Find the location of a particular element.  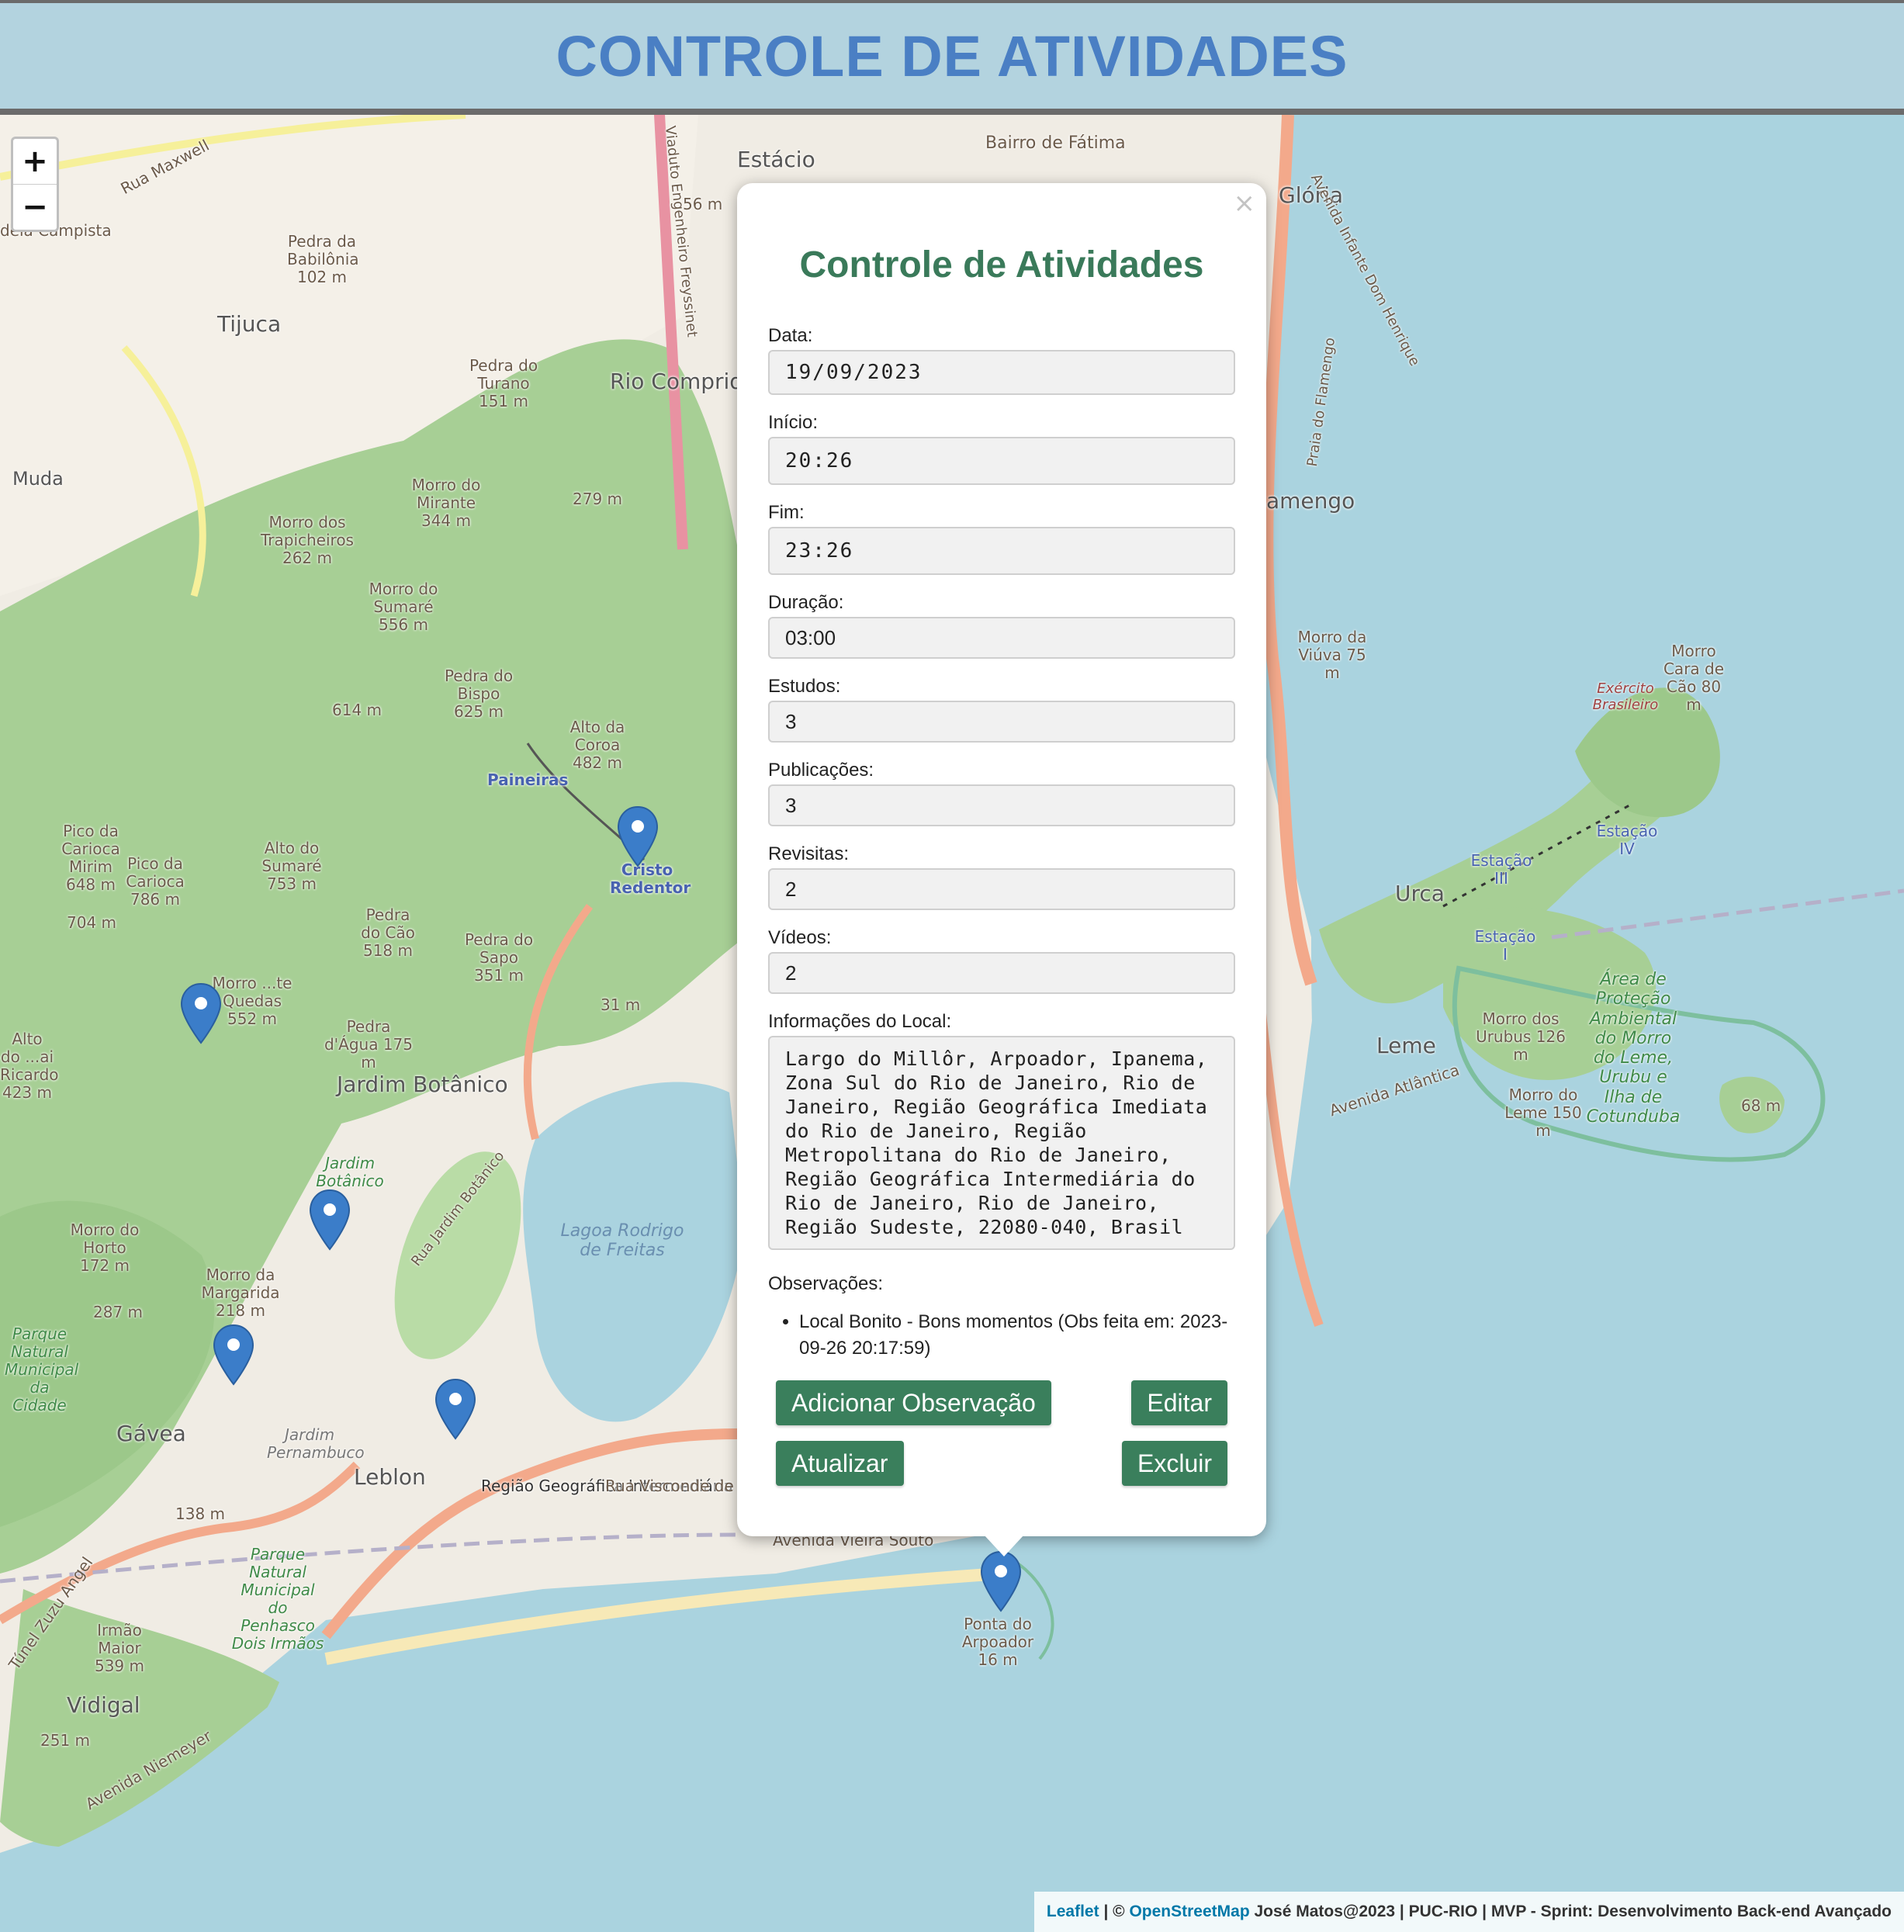

map-label-leblon: Leblon is located at coordinates (390, 1477).